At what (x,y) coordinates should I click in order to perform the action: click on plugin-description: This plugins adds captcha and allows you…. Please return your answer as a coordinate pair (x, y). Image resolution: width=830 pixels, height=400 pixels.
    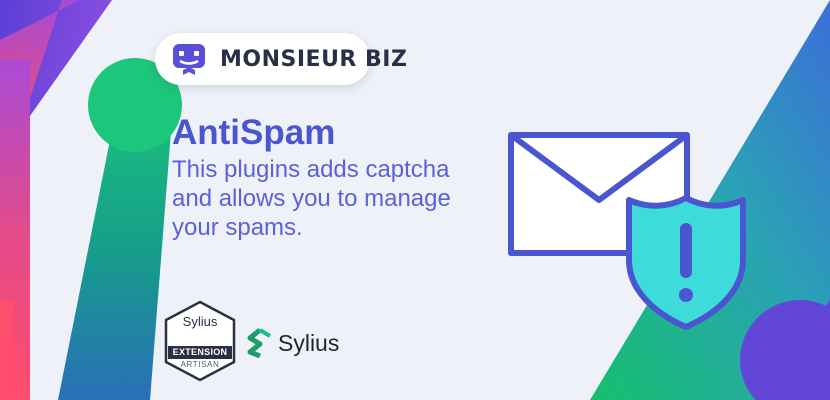
    Looking at the image, I should click on (337, 198).